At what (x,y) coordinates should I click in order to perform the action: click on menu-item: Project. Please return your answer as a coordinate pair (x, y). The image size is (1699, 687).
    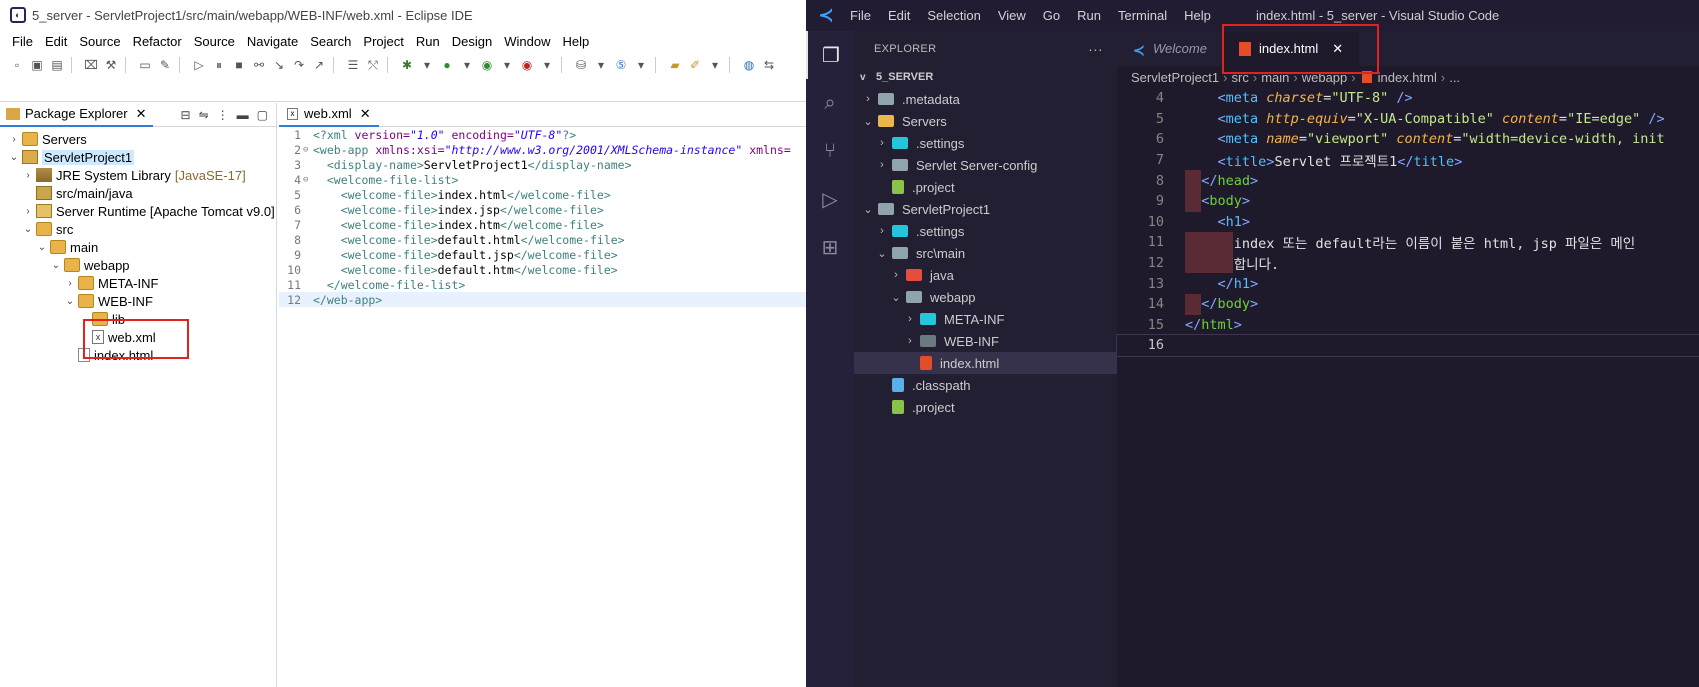
    Looking at the image, I should click on (383, 41).